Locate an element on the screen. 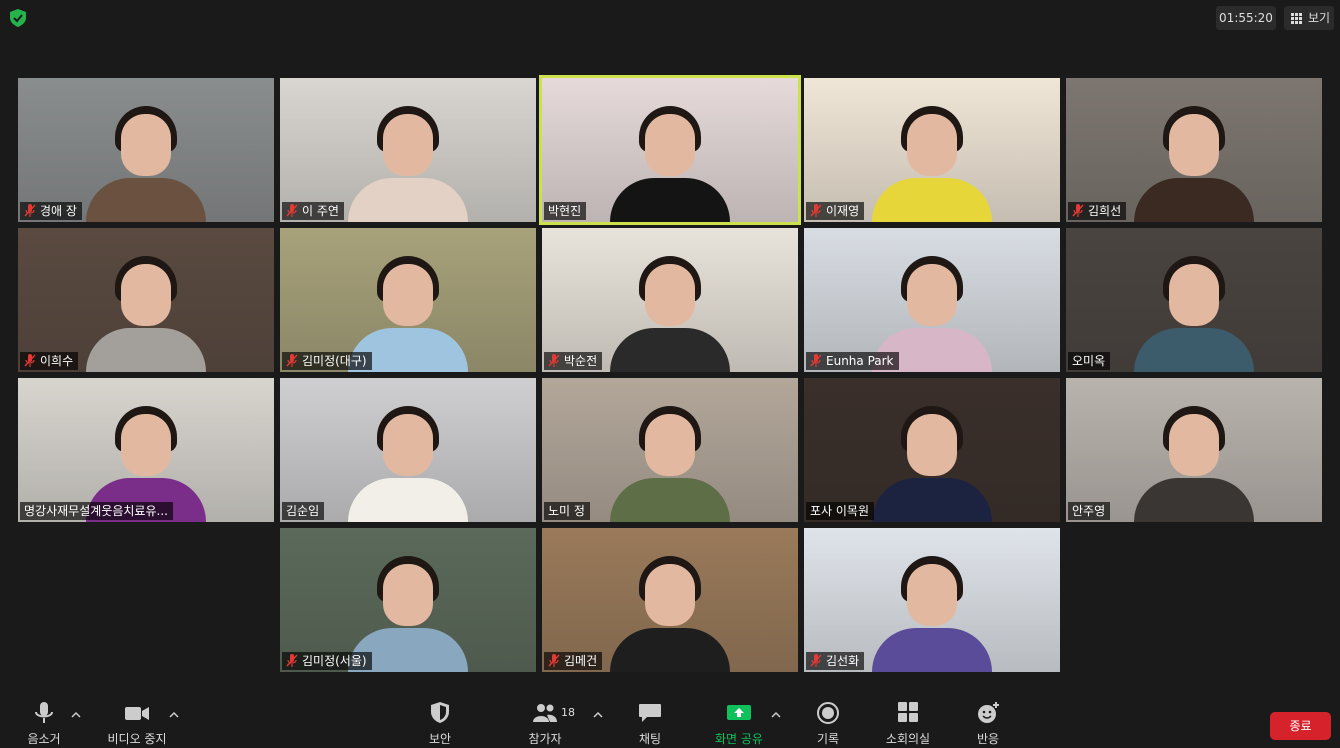 This screenshot has width=1340, height=748. participant-video-tile: 김순임 is located at coordinates (408, 450).